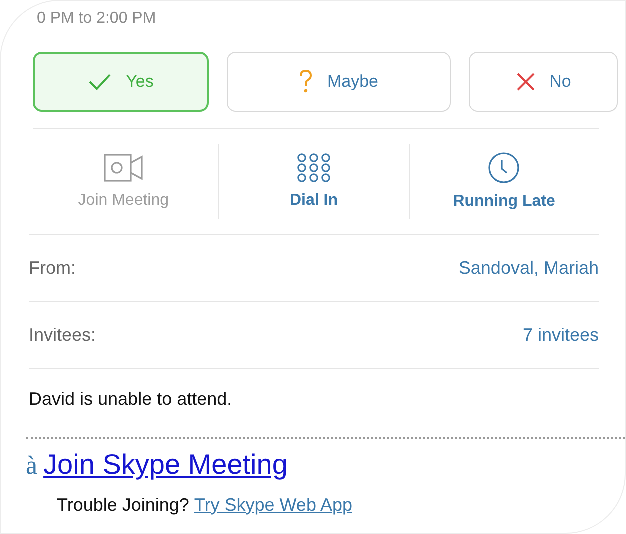  What do you see at coordinates (528, 268) in the screenshot?
I see `detail-link: Sandoval, Mariah` at bounding box center [528, 268].